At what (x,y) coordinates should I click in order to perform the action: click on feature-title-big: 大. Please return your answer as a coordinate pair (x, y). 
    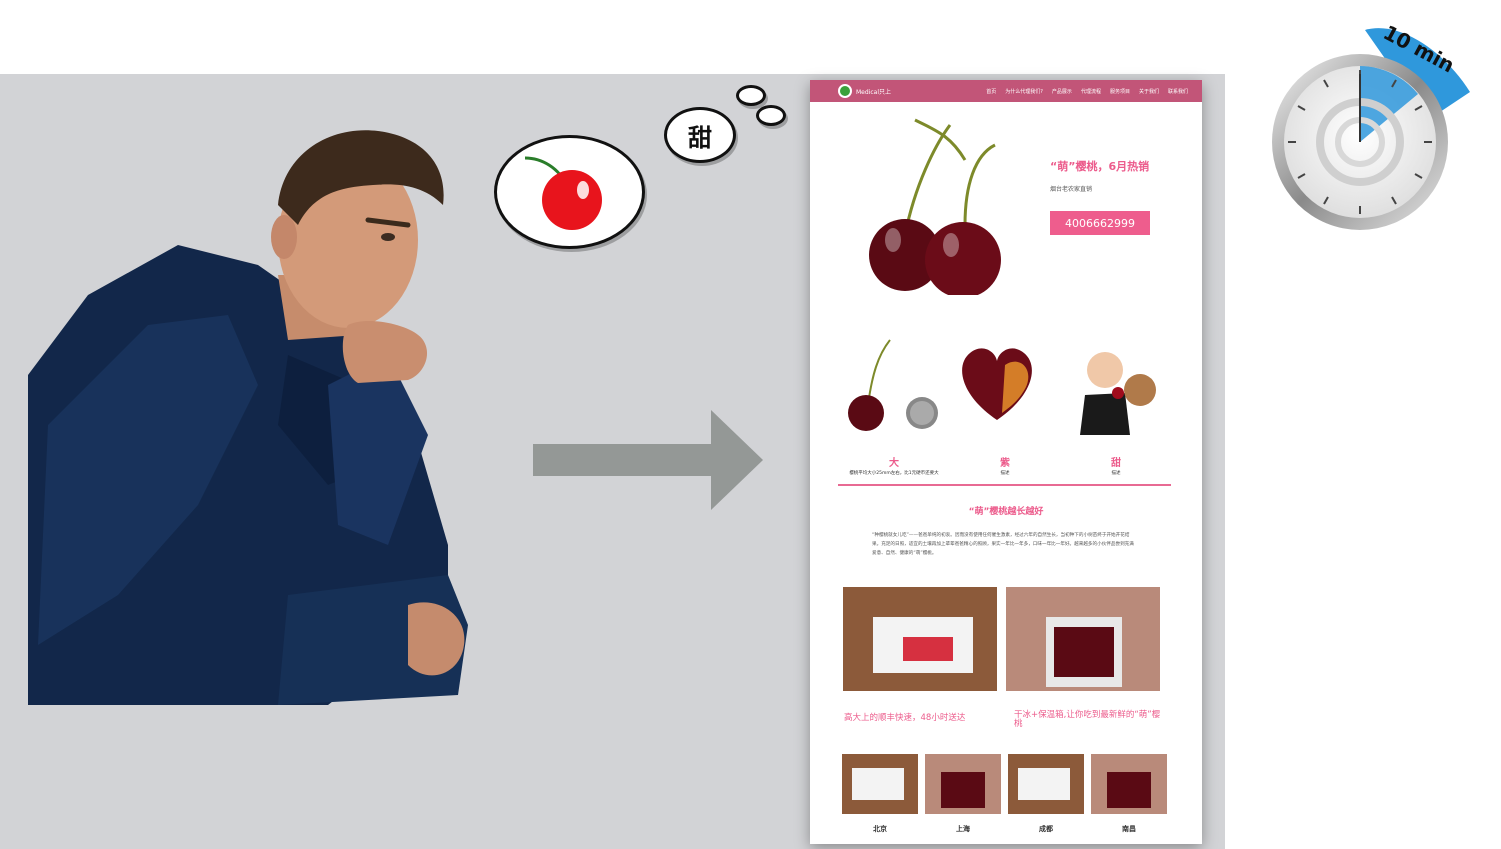
    Looking at the image, I should click on (894, 463).